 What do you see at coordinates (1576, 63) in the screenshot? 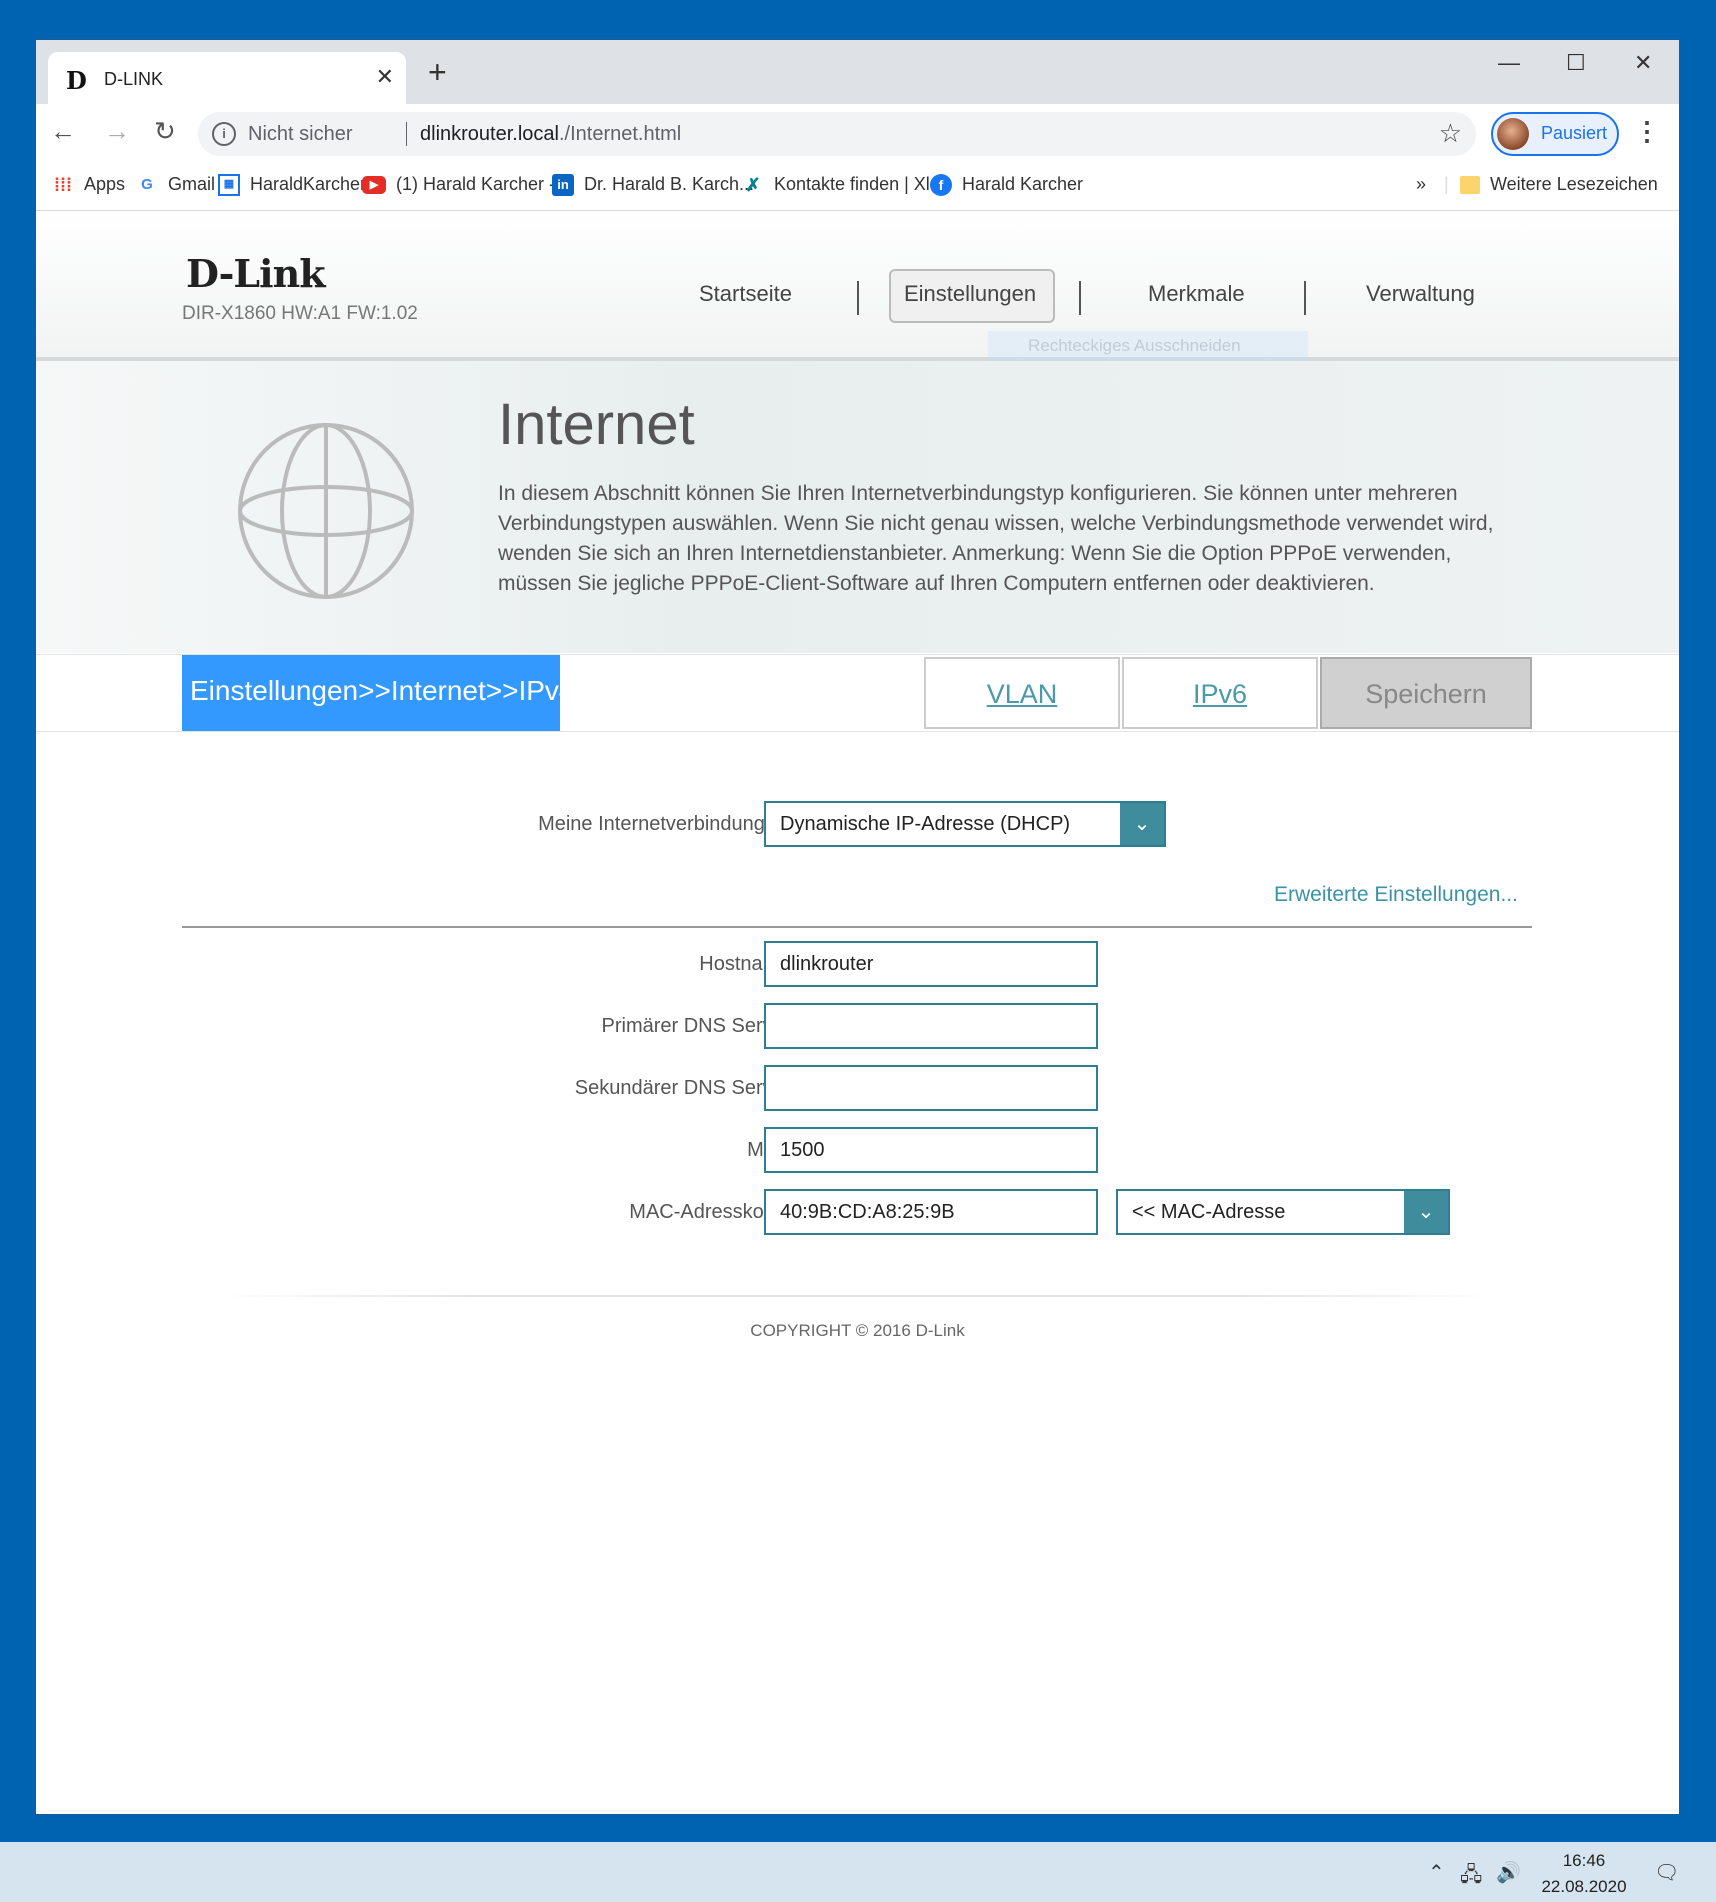
I see `maximize-button: ☐` at bounding box center [1576, 63].